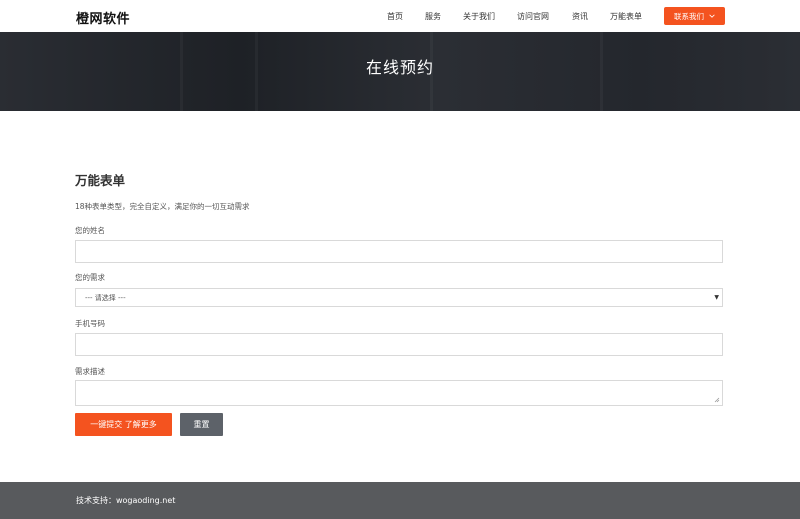  Describe the element at coordinates (395, 16) in the screenshot. I see `nav-item-home: 首页` at that location.